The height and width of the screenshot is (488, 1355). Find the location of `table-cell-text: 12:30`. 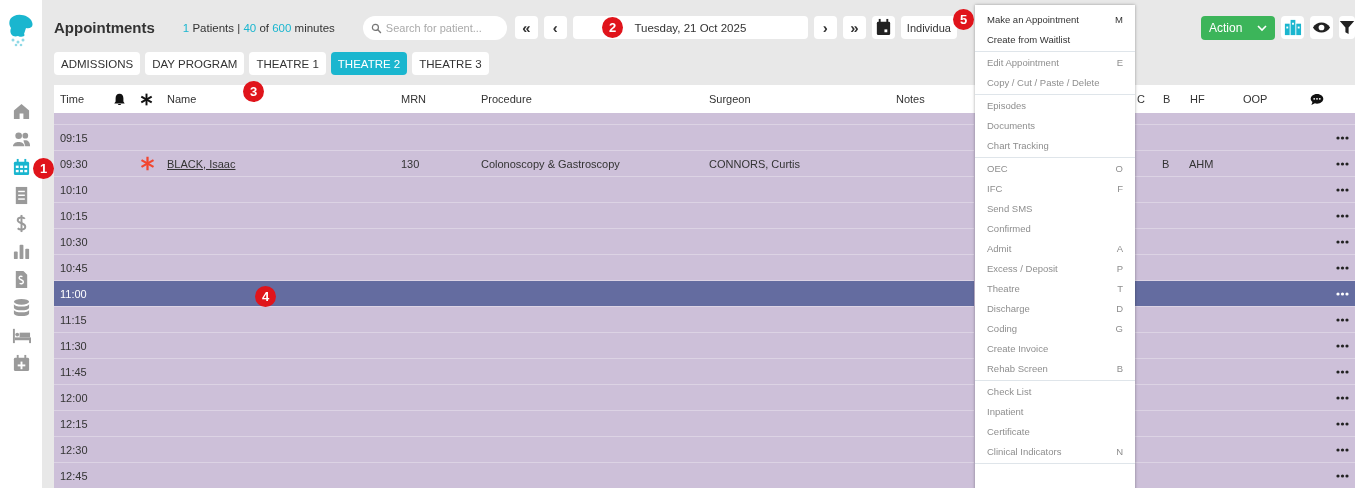

table-cell-text: 12:30 is located at coordinates (74, 449).